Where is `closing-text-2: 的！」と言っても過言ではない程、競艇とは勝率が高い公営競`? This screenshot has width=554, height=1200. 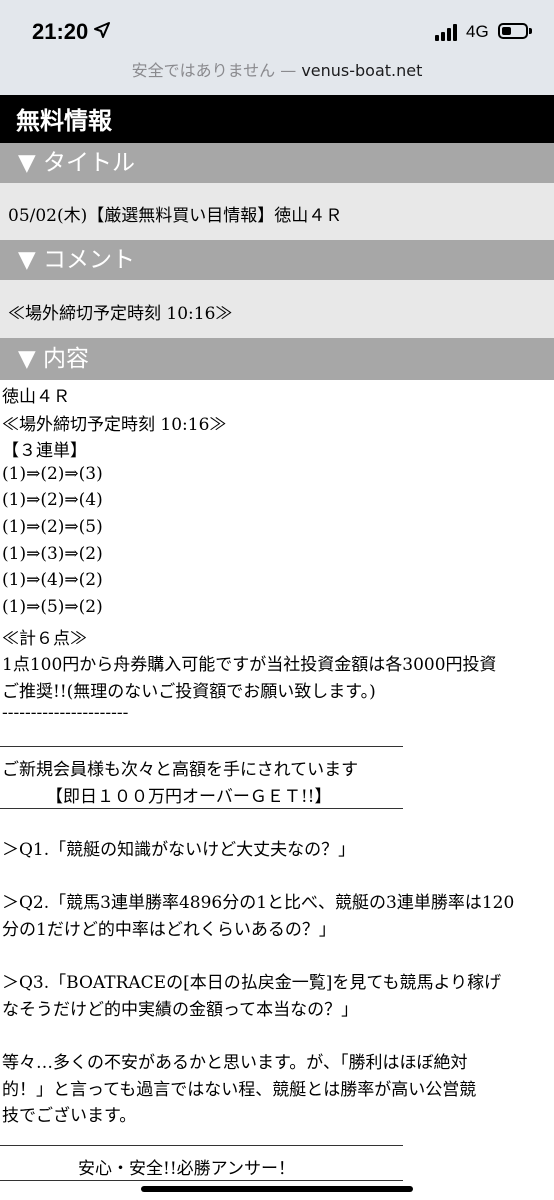 closing-text-2: 的！」と言っても過言ではない程、競艇とは勝率が高い公営競 is located at coordinates (239, 1090).